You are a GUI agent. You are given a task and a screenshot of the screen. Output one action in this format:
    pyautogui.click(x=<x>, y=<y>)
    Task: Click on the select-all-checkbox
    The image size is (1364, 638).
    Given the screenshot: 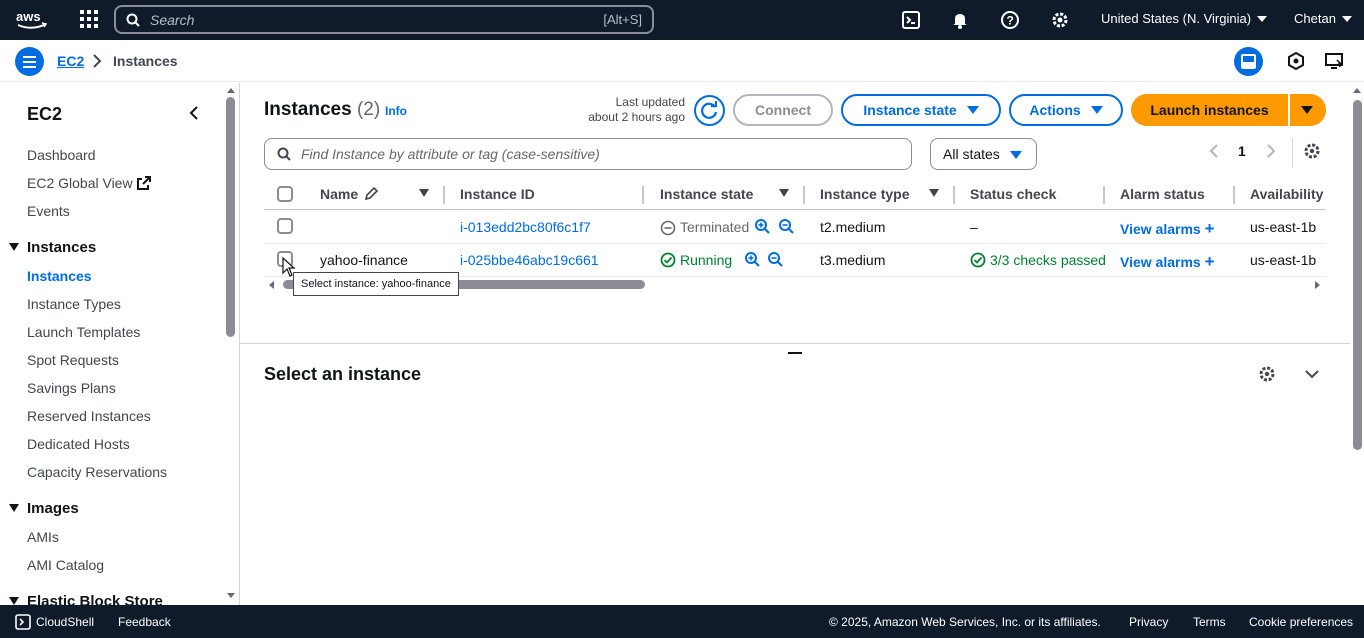 What is the action you would take?
    pyautogui.click(x=285, y=194)
    